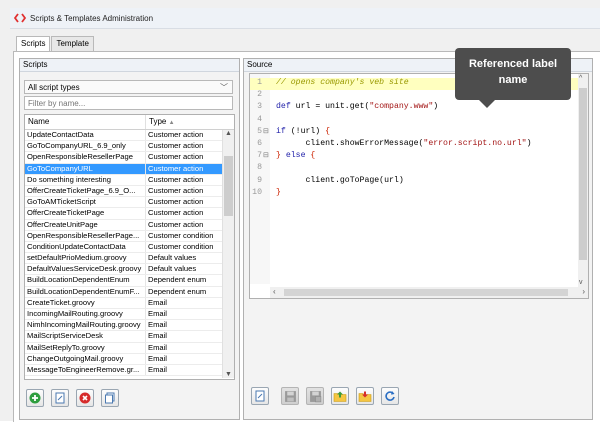 The image size is (600, 422). Describe the element at coordinates (580, 78) in the screenshot. I see `scroll-up-icon: ^` at that location.